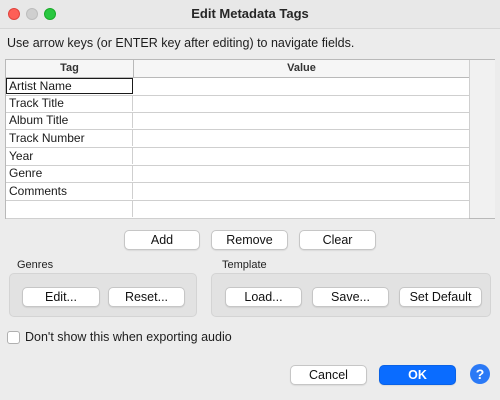  Describe the element at coordinates (69, 173) in the screenshot. I see `tag-cell: Genre` at that location.